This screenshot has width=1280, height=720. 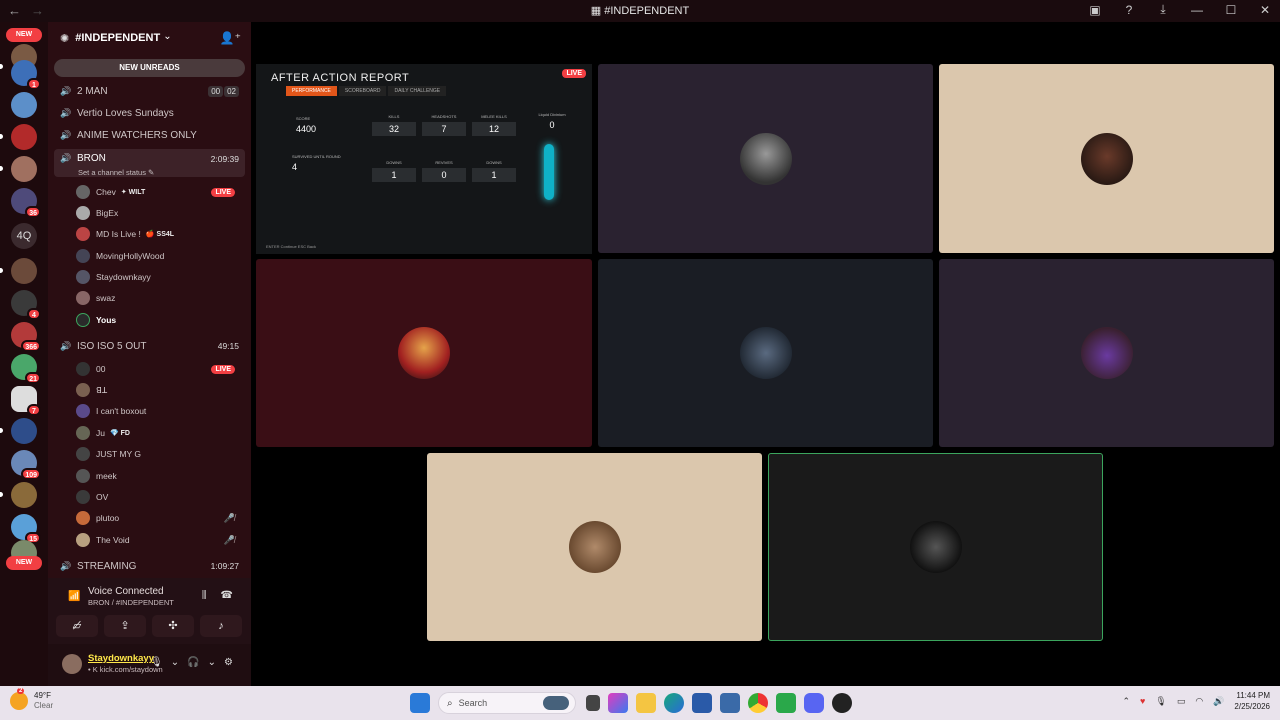 I want to click on close-icon: ✕, so click(x=1265, y=10).